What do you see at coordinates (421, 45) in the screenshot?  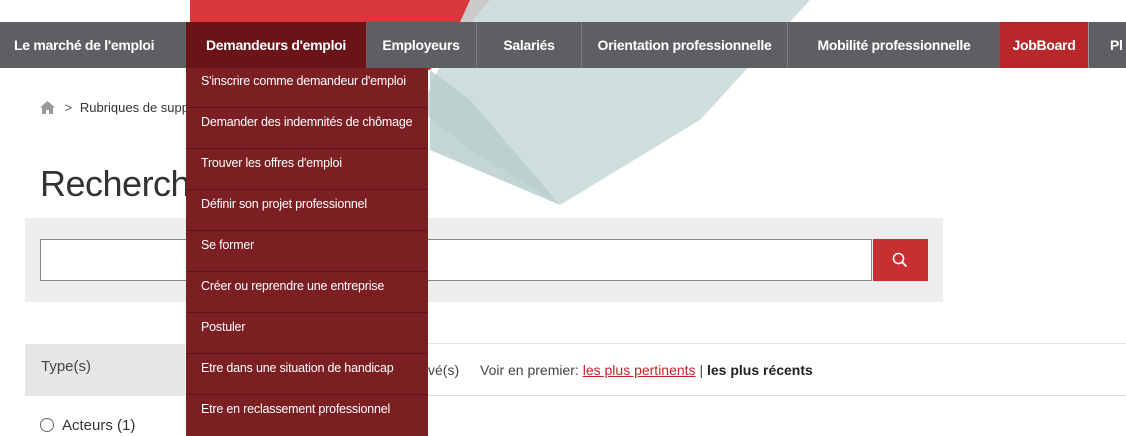 I see `nav-item-employeurs: Employeurs` at bounding box center [421, 45].